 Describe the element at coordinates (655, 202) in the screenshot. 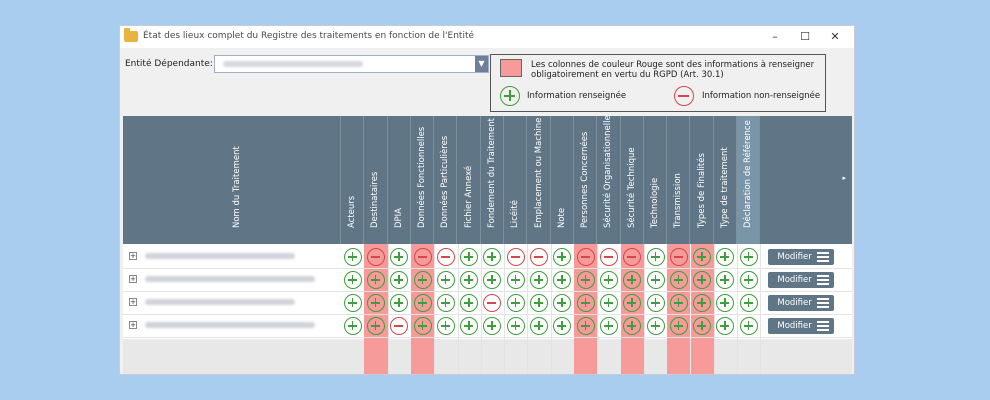

I see `column-header-label: Technologie` at that location.